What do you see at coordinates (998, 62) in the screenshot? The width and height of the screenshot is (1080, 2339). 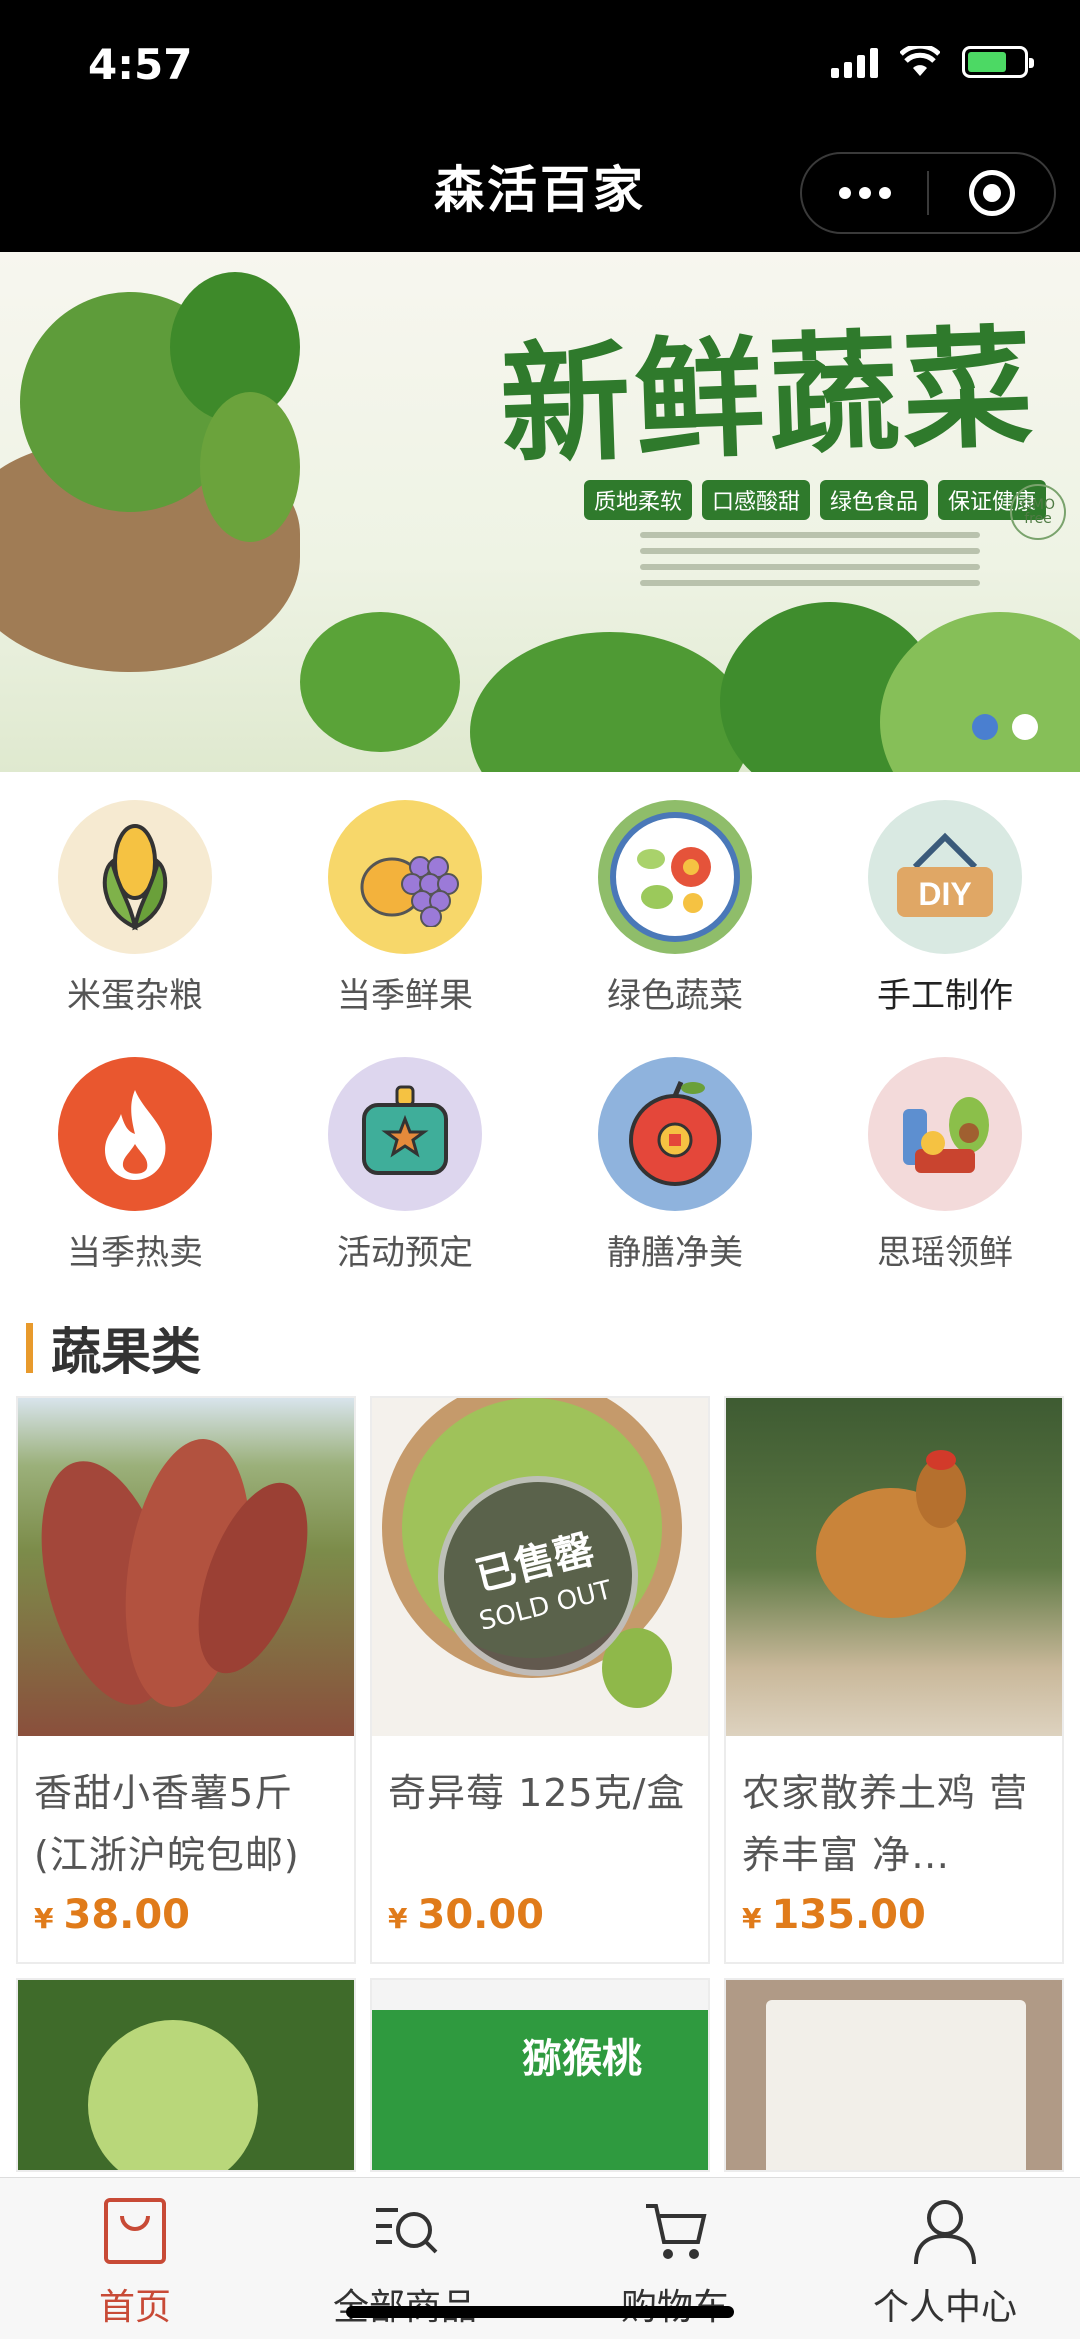 I see `battery-icon` at bounding box center [998, 62].